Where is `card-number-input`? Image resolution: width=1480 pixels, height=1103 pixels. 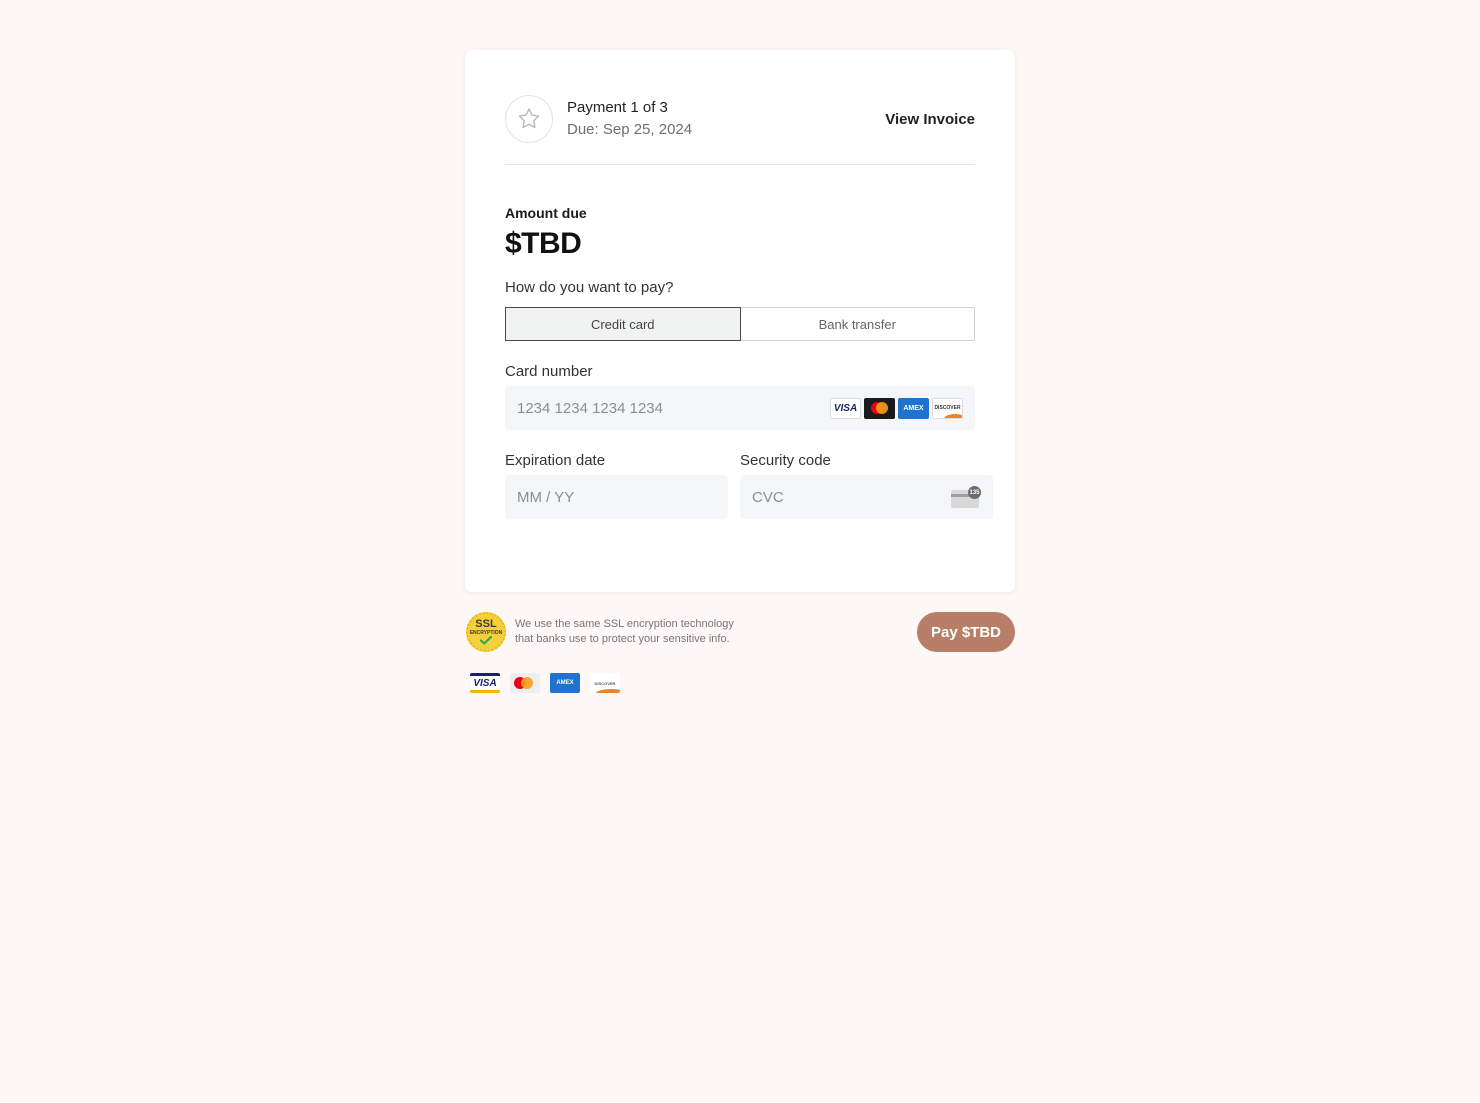 card-number-input is located at coordinates (673, 408).